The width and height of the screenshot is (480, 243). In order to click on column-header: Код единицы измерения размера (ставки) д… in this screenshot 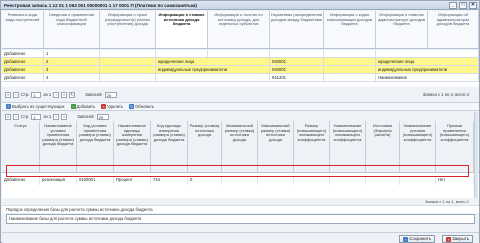, I will do `click(169, 146)`.